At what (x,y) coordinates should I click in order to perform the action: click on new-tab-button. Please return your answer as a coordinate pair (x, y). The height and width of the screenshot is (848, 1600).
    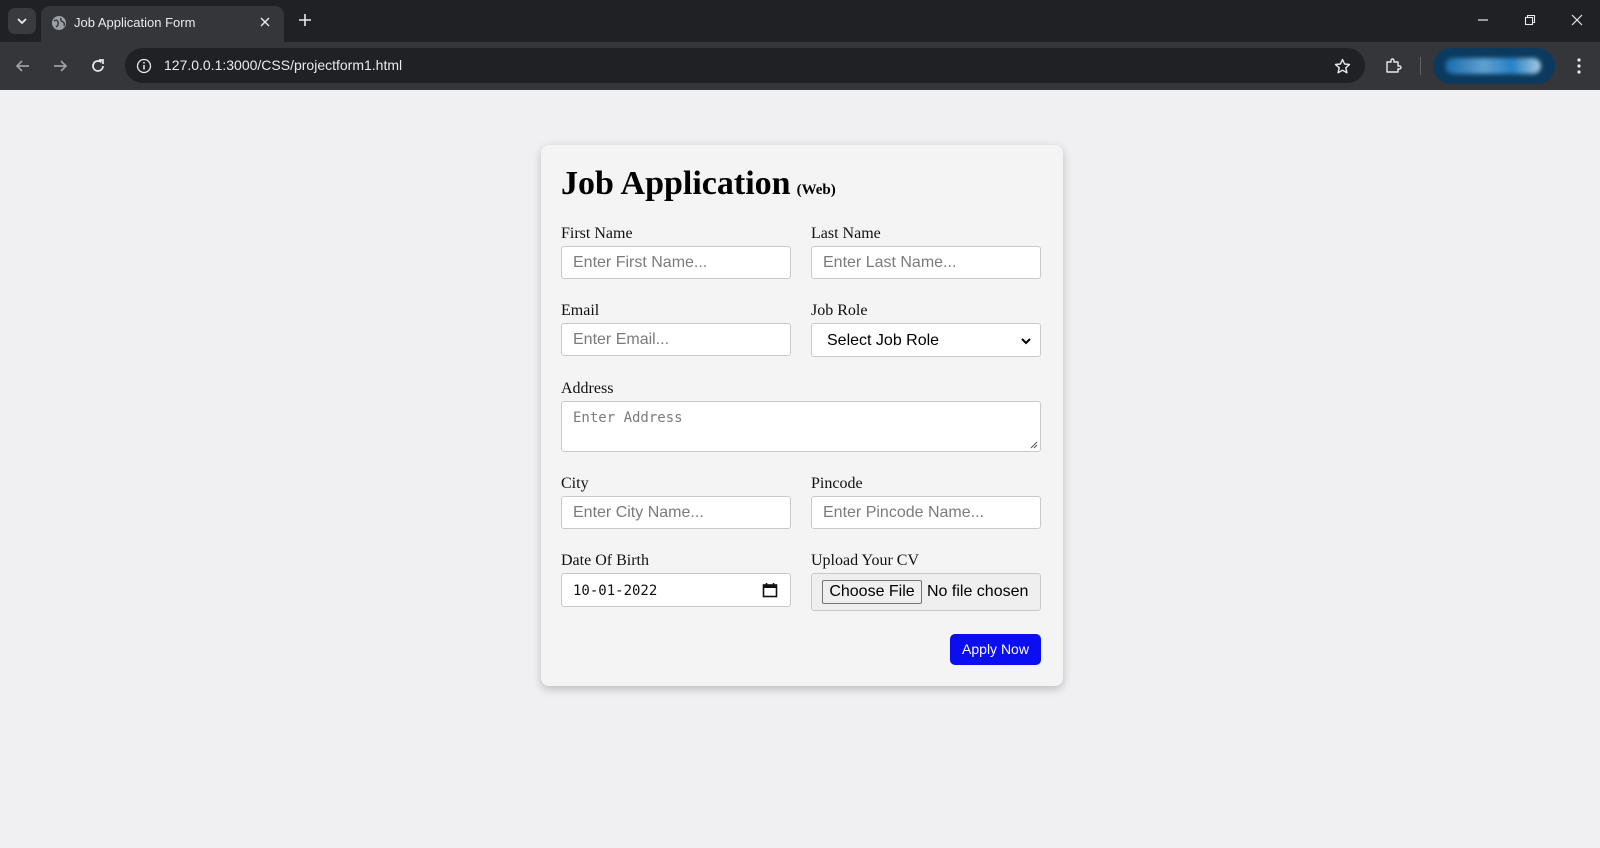
    Looking at the image, I should click on (305, 20).